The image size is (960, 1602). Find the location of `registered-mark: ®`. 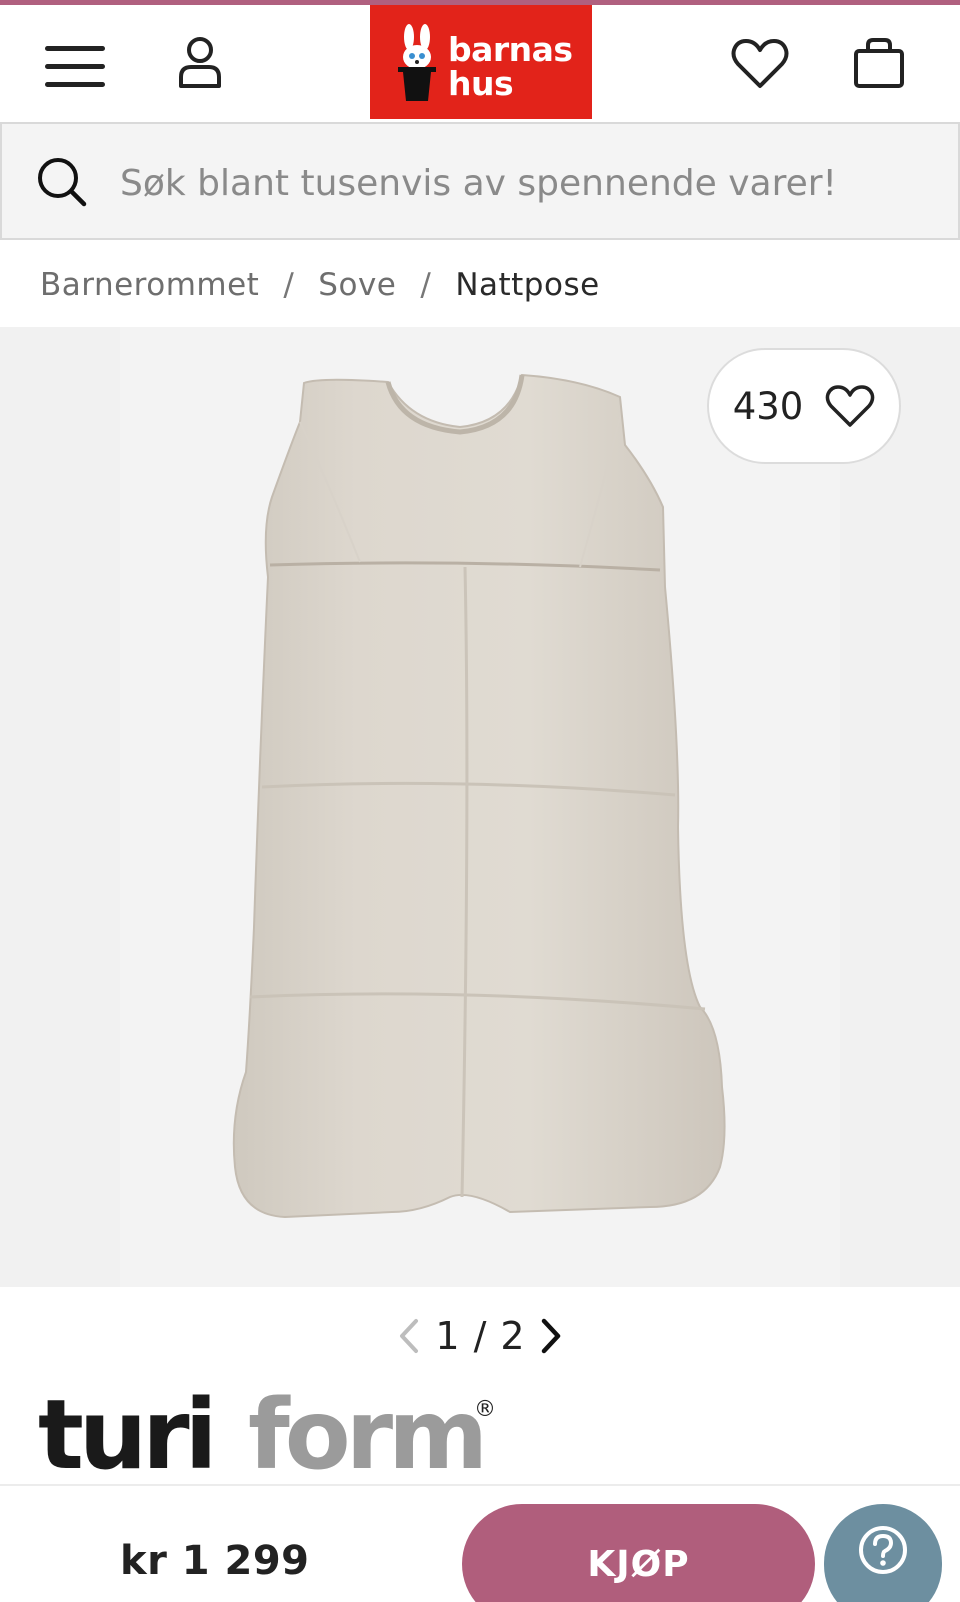

registered-mark: ® is located at coordinates (485, 1409).